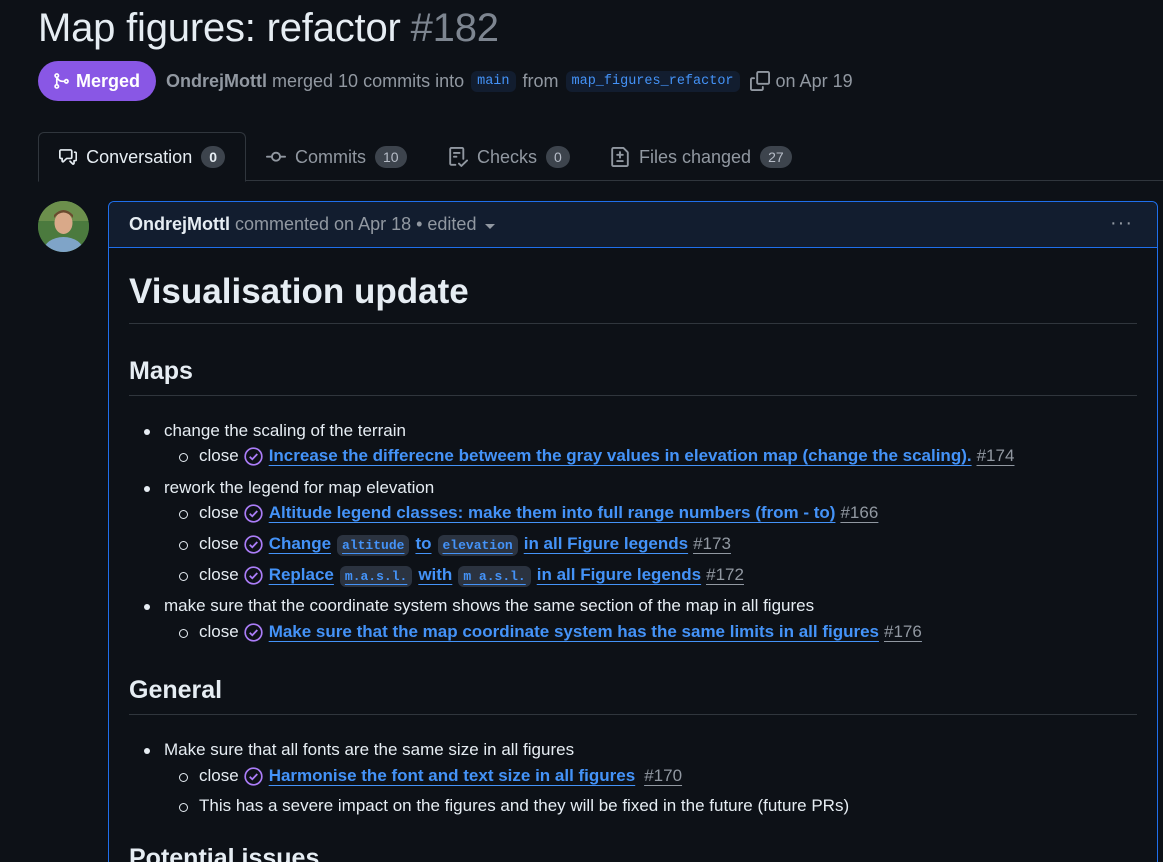  I want to click on tab-commits: Commits 10, so click(336, 157).